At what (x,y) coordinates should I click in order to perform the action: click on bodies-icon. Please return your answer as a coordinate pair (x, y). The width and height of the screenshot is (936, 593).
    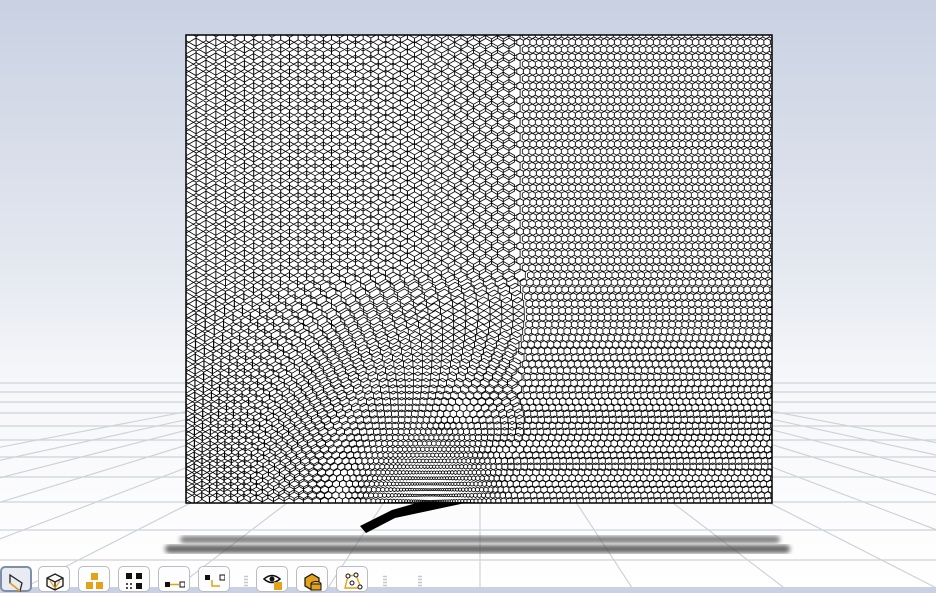
    Looking at the image, I should click on (94, 581).